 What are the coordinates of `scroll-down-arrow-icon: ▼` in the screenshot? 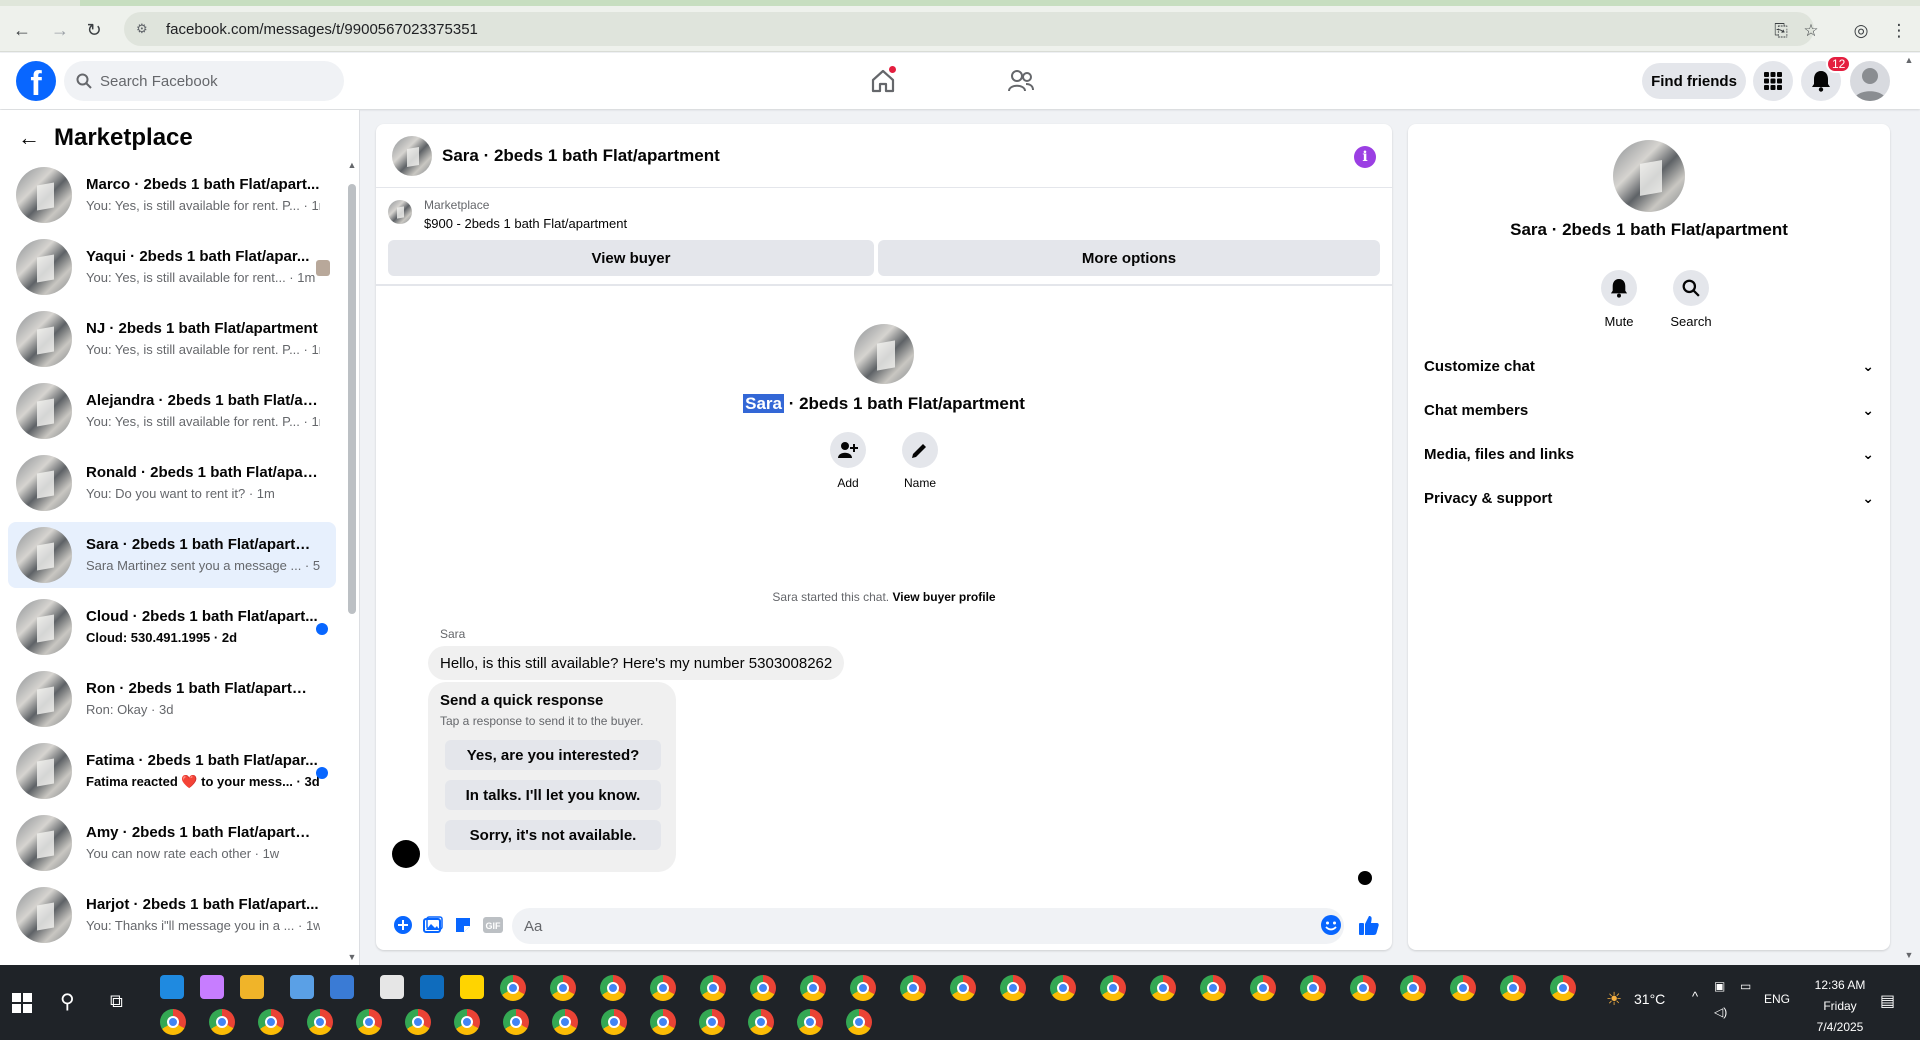 It's located at (352, 957).